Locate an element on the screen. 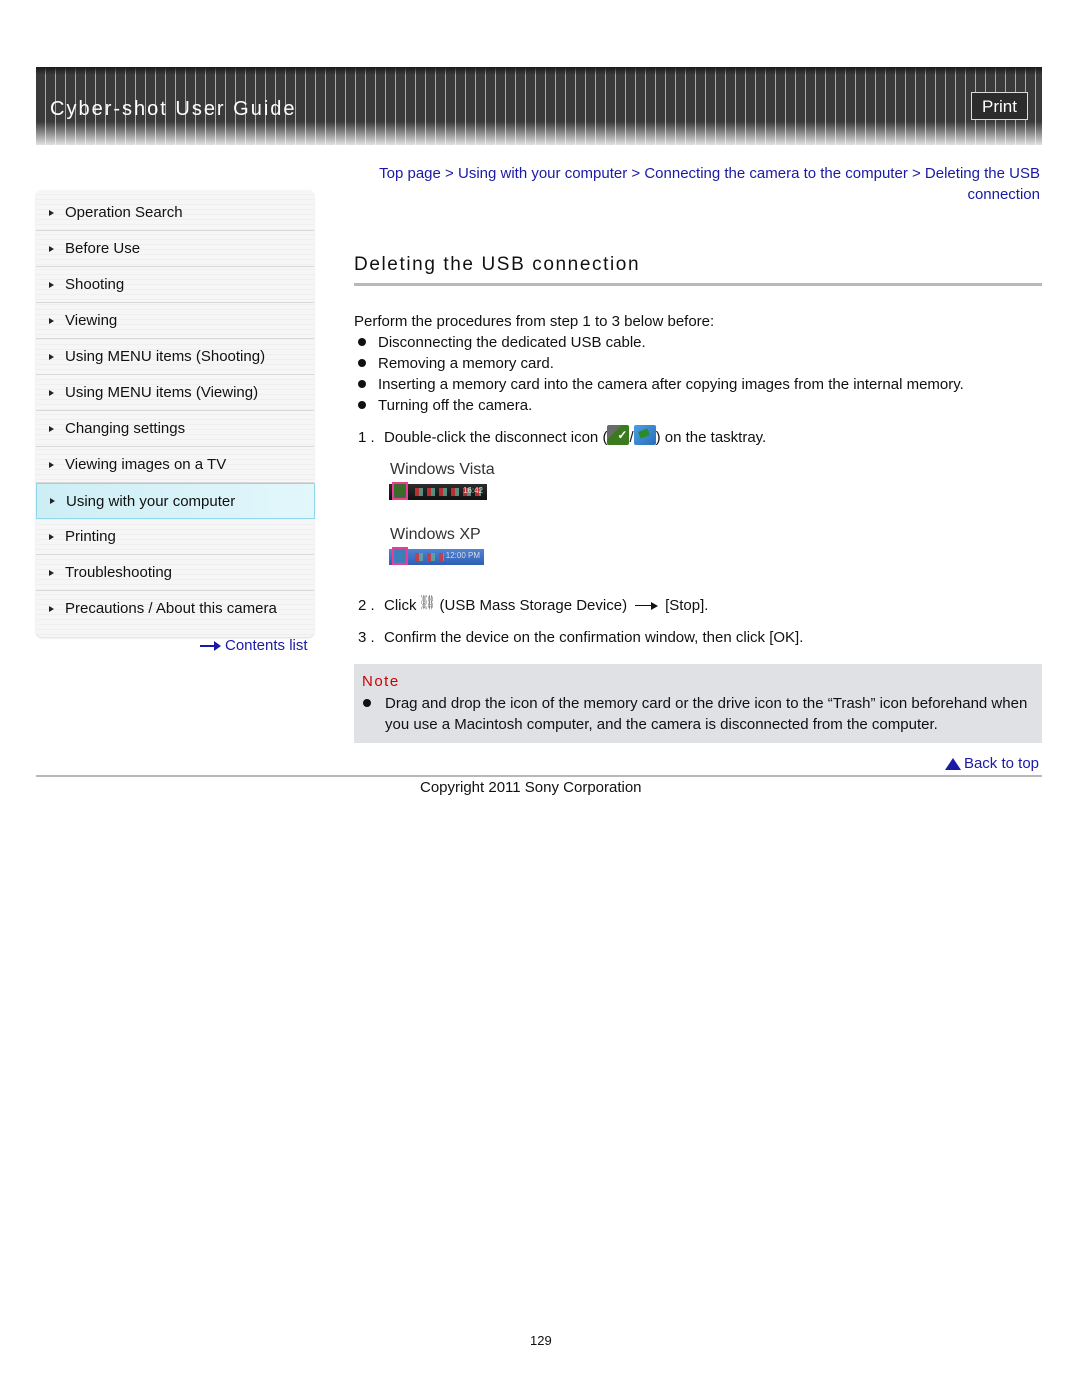 This screenshot has width=1080, height=1397. back-to-top-label: Back to top is located at coordinates (1001, 763).